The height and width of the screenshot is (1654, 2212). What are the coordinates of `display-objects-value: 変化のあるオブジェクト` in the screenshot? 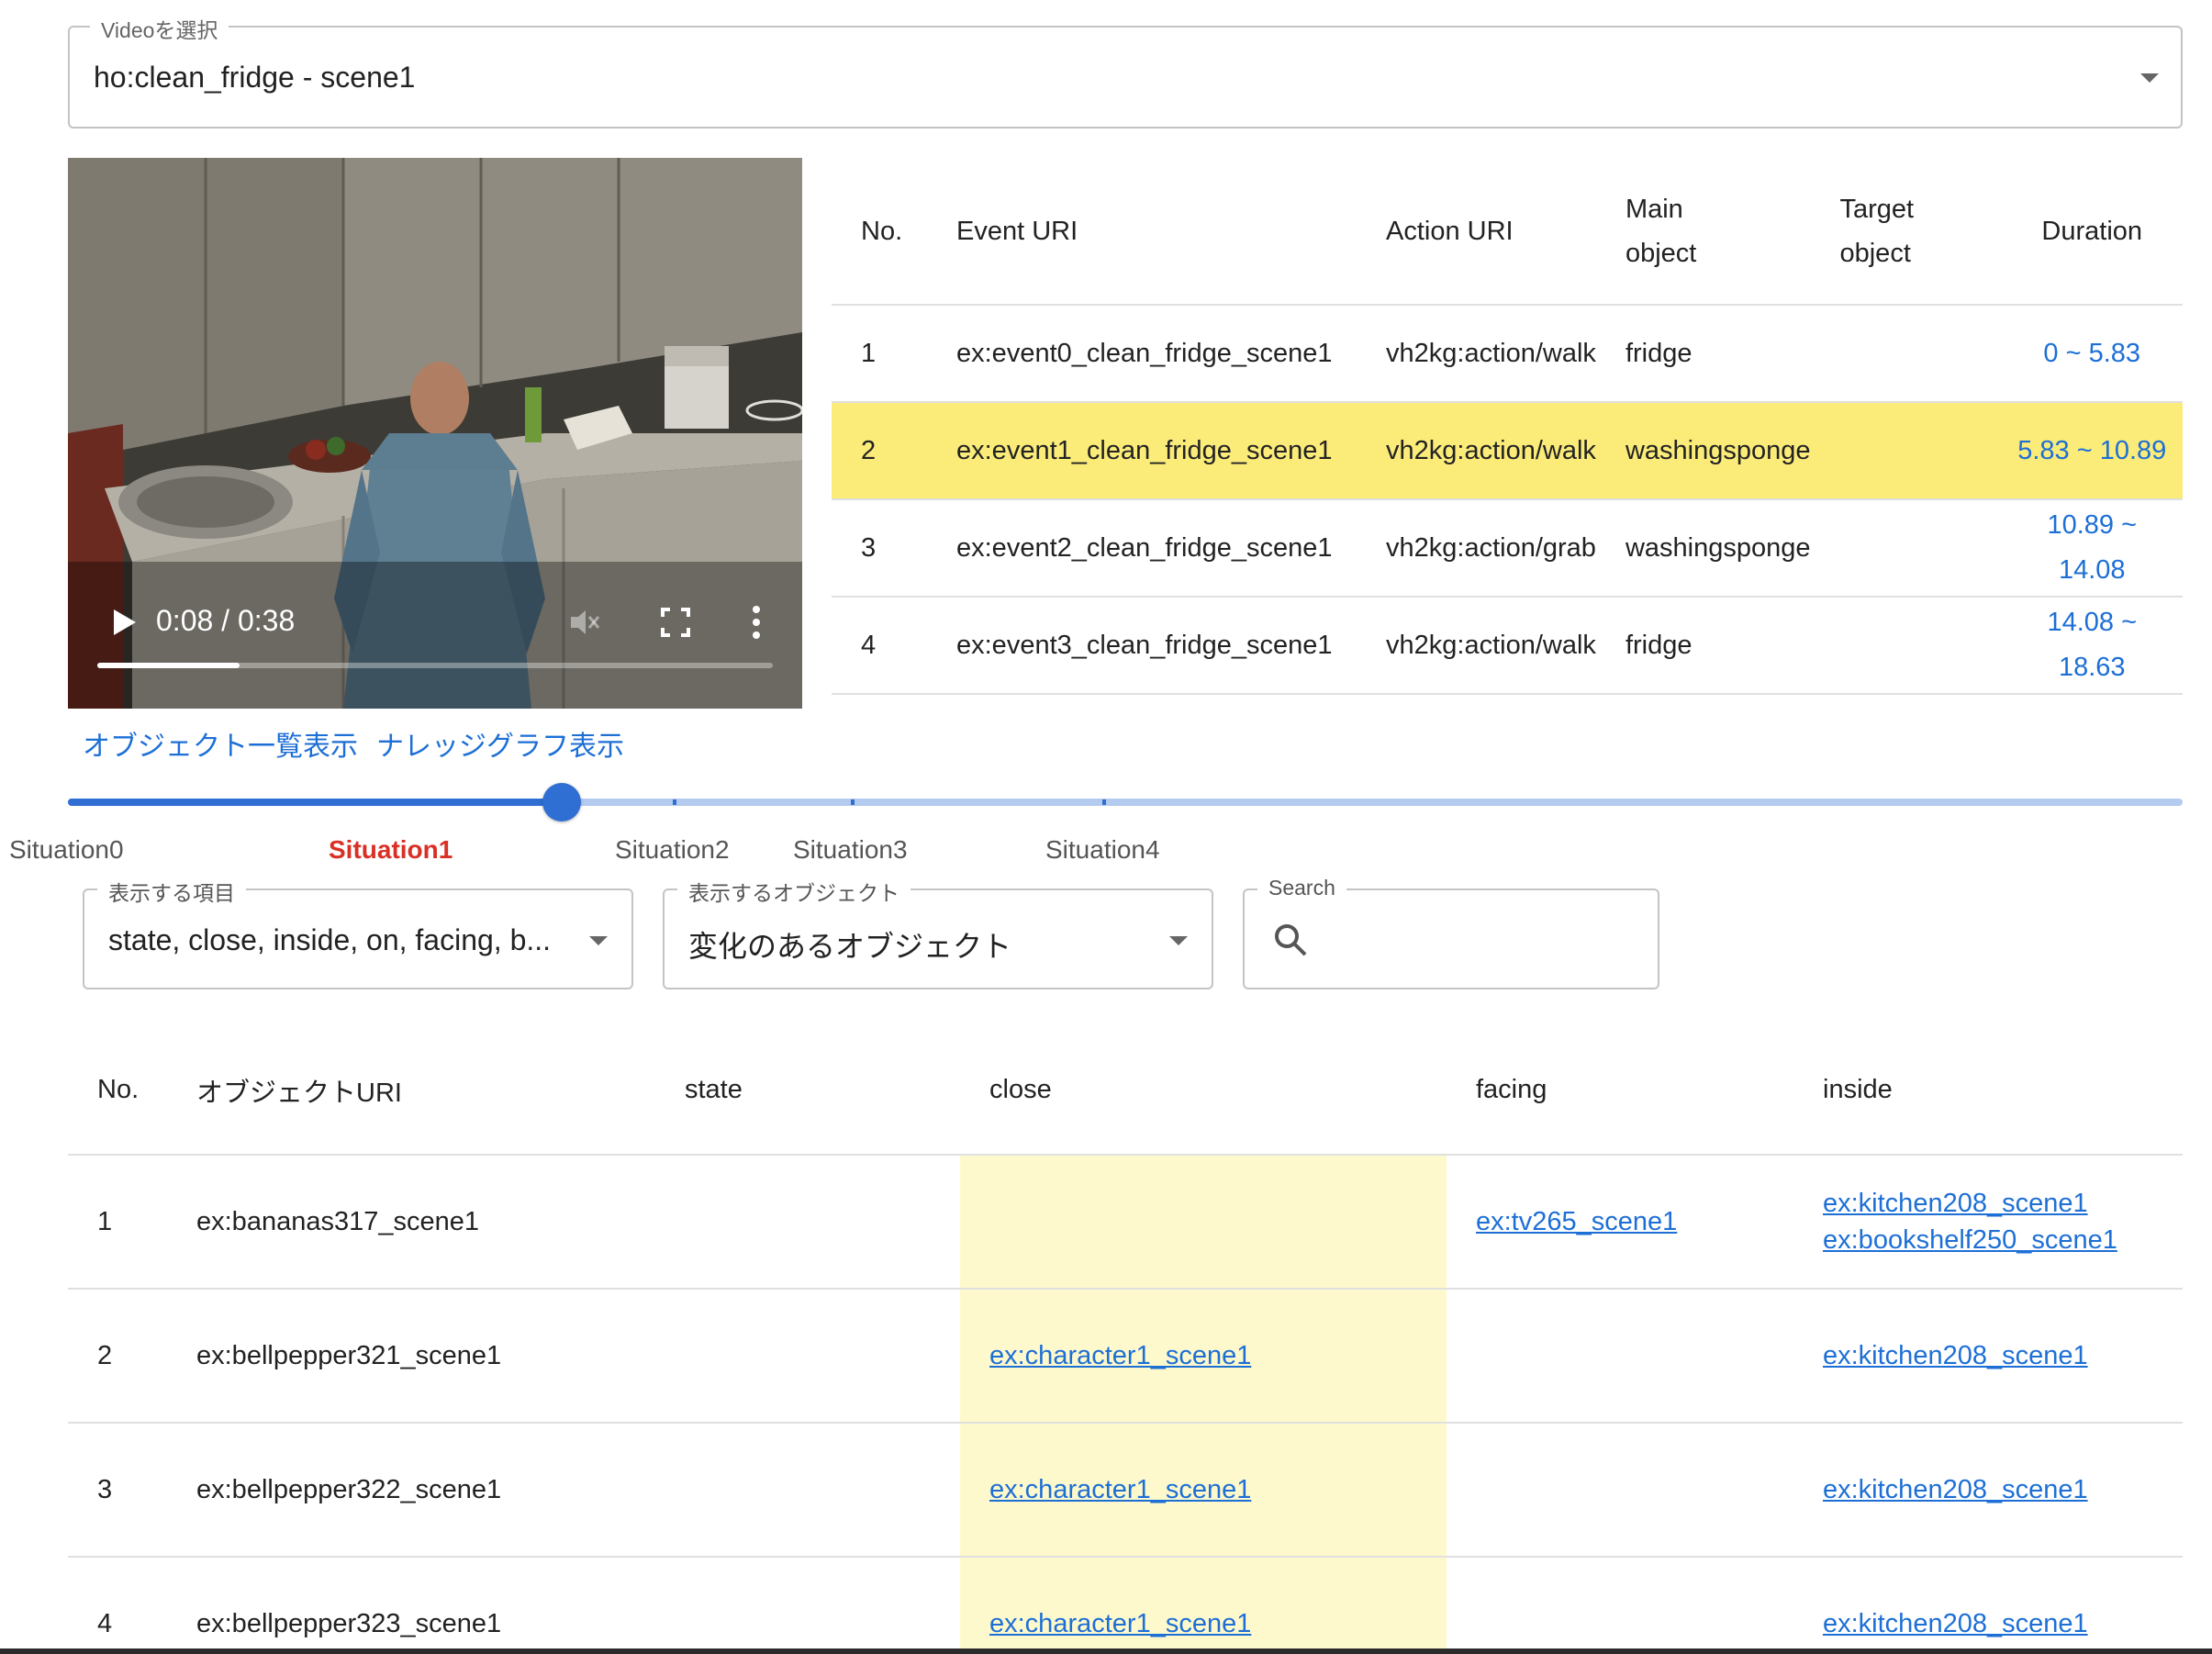 It's located at (850, 946).